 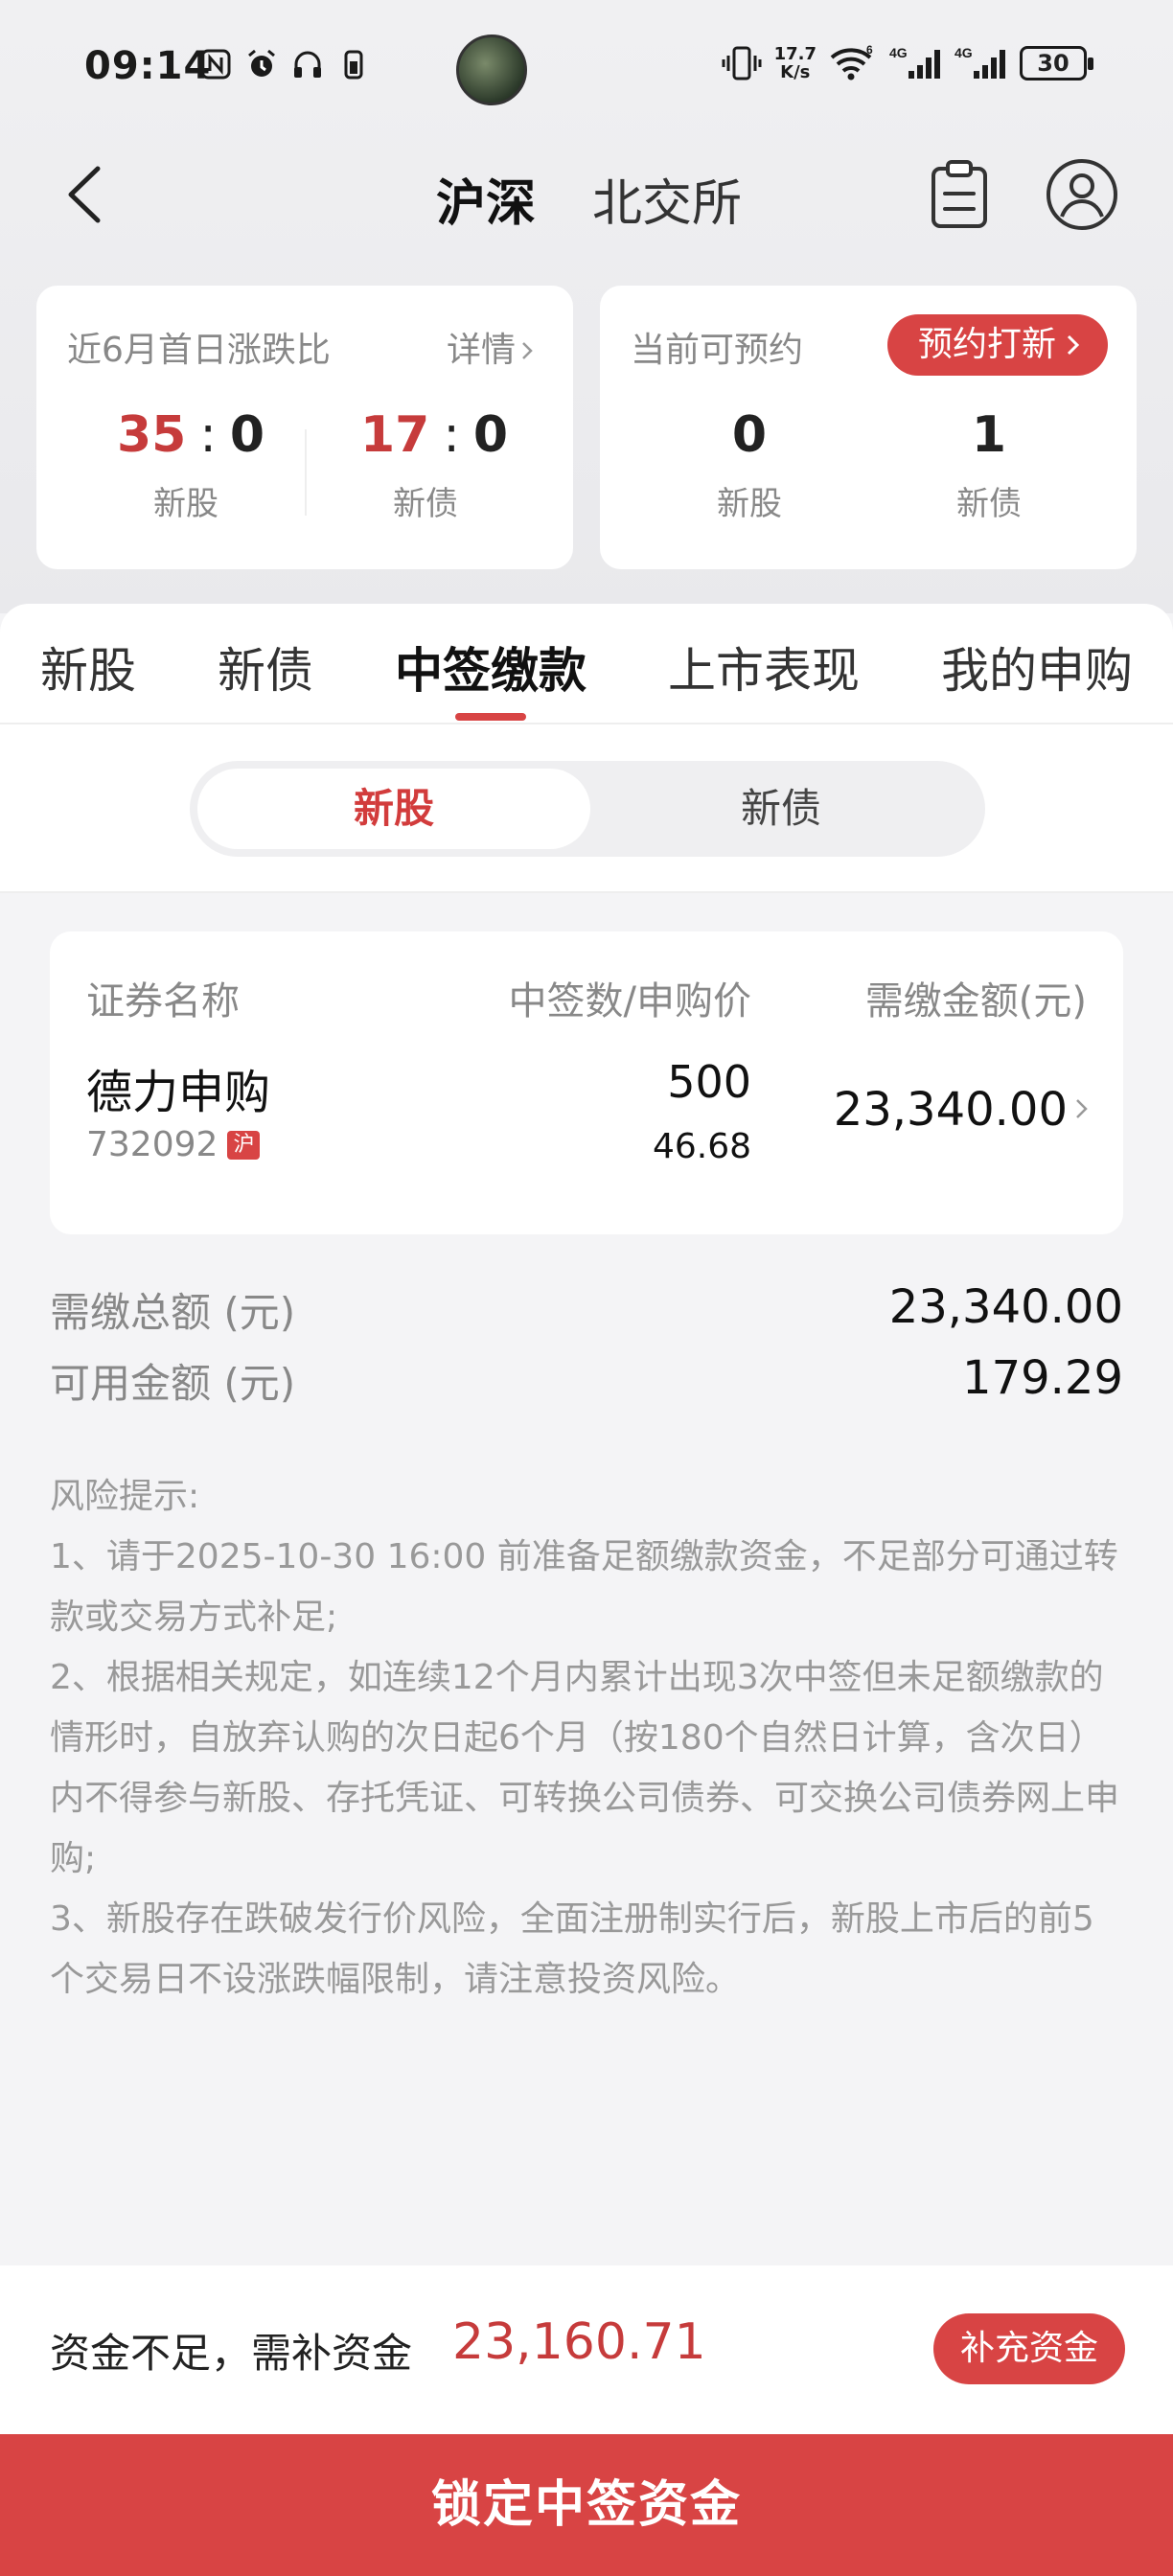 I want to click on status-right-icons: 17.7 K/s 6 4G 4G 30, so click(x=907, y=63).